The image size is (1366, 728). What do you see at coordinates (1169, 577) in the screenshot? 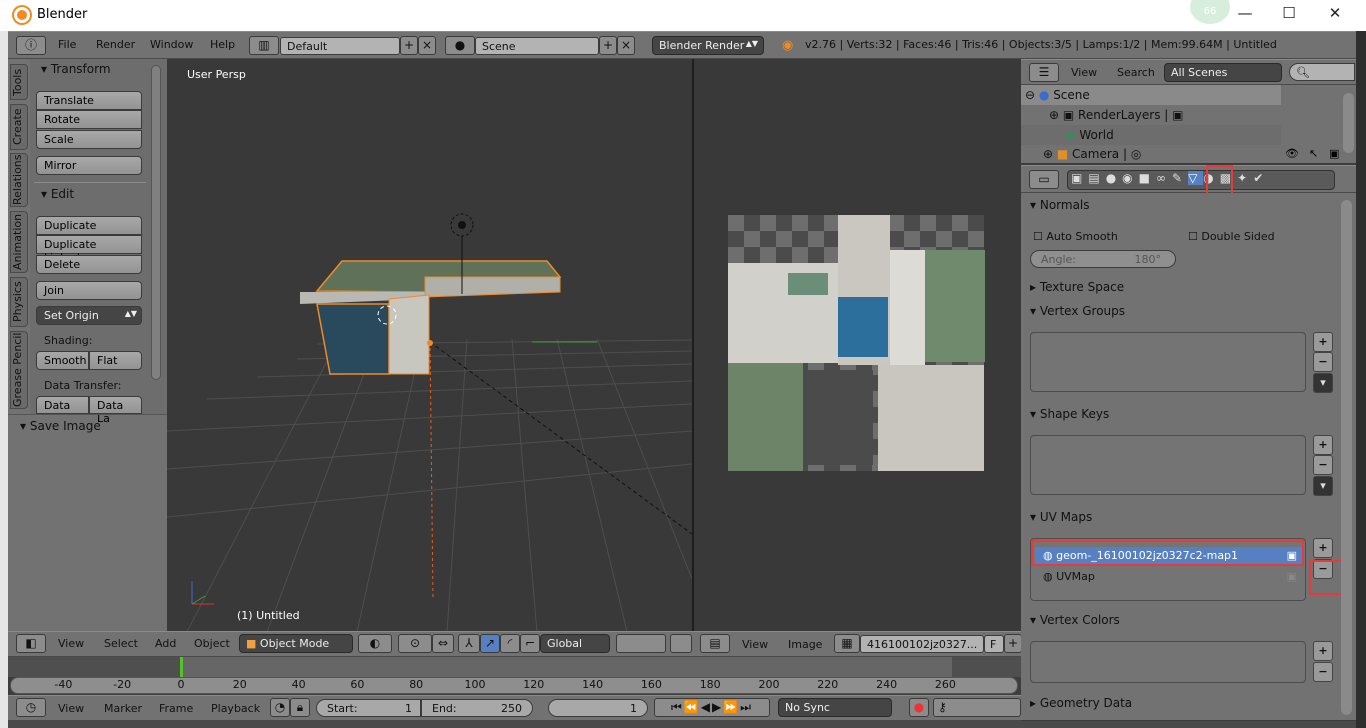
I see `uv-map-item: ◍ UVMap ▣` at bounding box center [1169, 577].